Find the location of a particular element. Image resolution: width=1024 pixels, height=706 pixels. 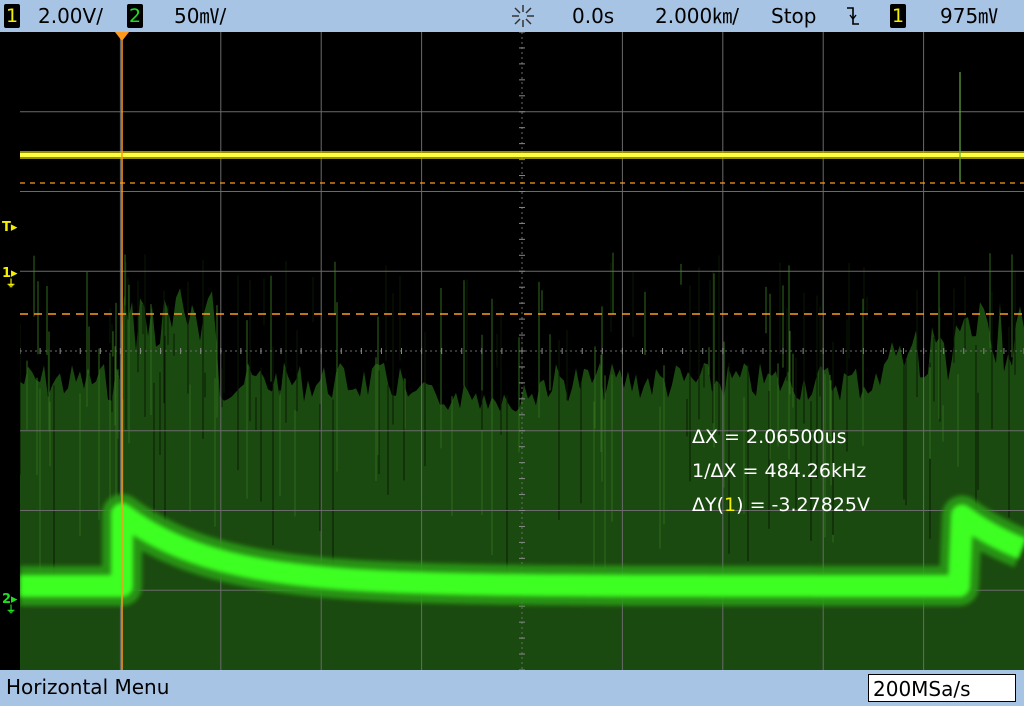

channel-2-badge: 2 is located at coordinates (135, 16).